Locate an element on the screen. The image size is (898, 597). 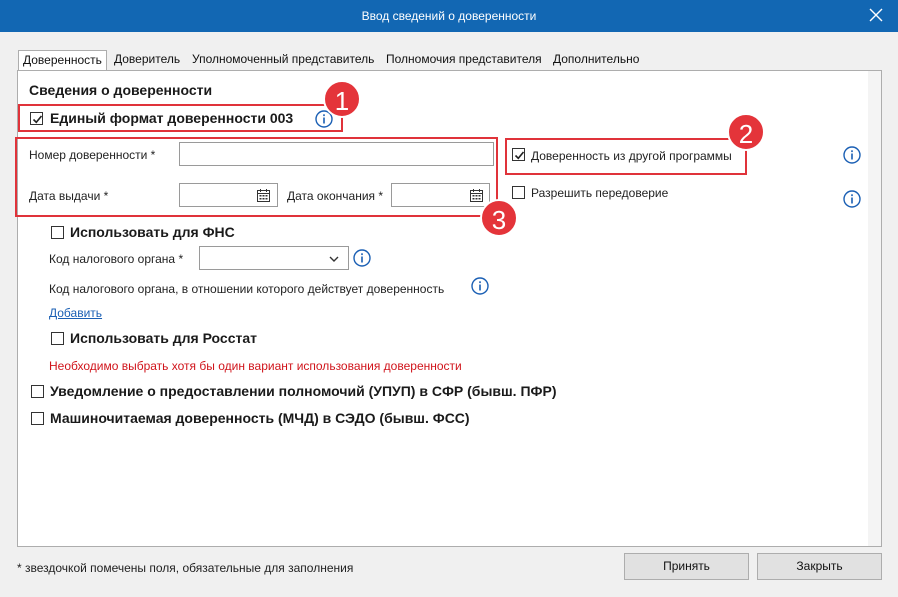
tax-code-label: Код налогового органа * is located at coordinates (116, 259).